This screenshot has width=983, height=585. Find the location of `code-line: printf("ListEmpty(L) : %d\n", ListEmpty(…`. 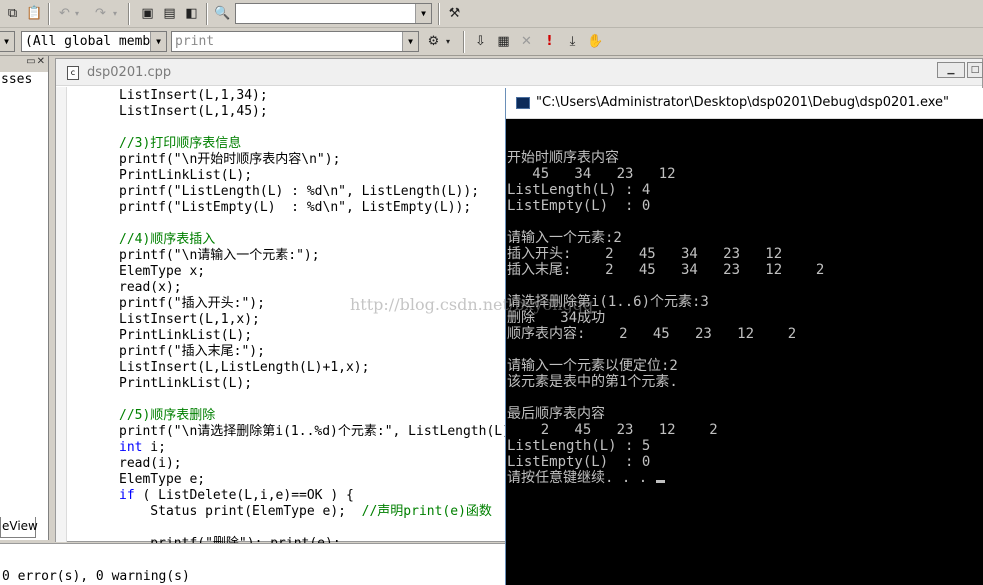

code-line: printf("ListEmpty(L) : %d\n", ListEmpty(… is located at coordinates (322, 208).